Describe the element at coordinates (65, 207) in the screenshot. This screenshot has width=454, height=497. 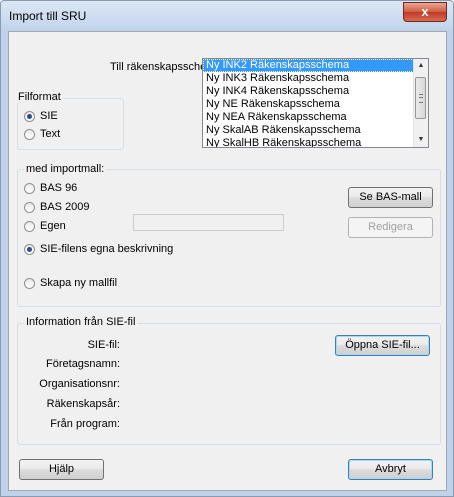
I see `template-bas2009-label: BAS 2009` at that location.